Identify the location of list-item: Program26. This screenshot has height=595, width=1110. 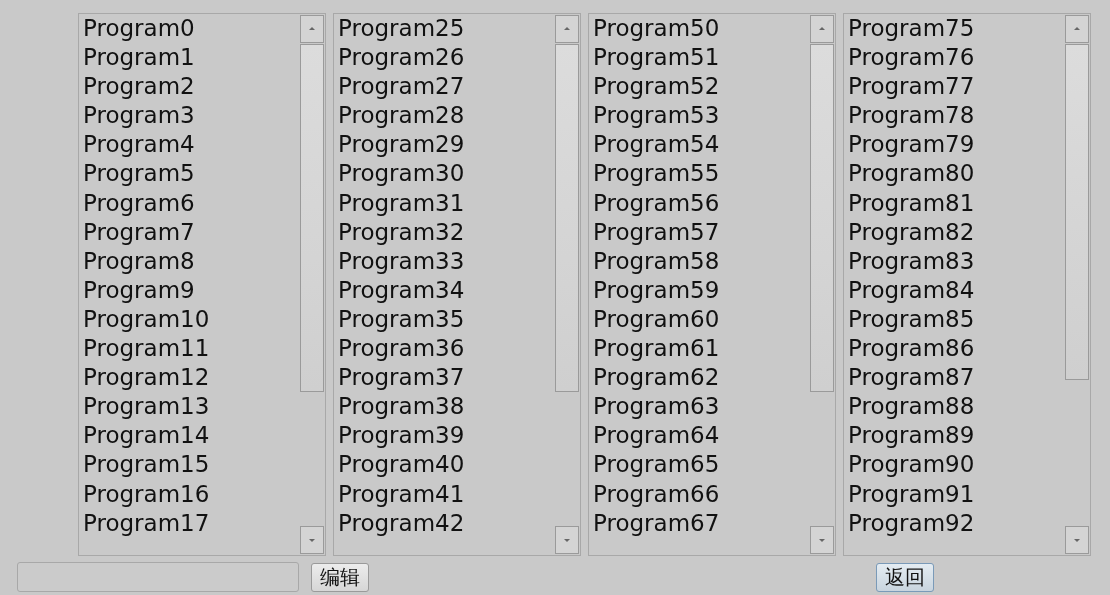
(446, 58).